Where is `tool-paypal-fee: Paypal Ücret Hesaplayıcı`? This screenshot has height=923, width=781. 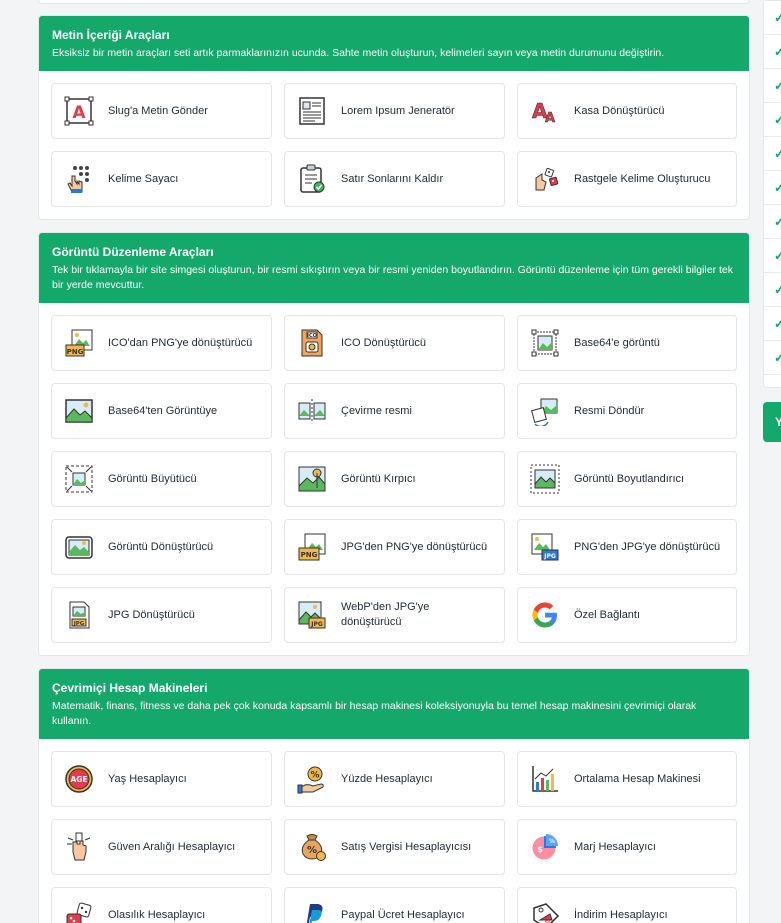 tool-paypal-fee: Paypal Ücret Hesaplayıcı is located at coordinates (394, 905).